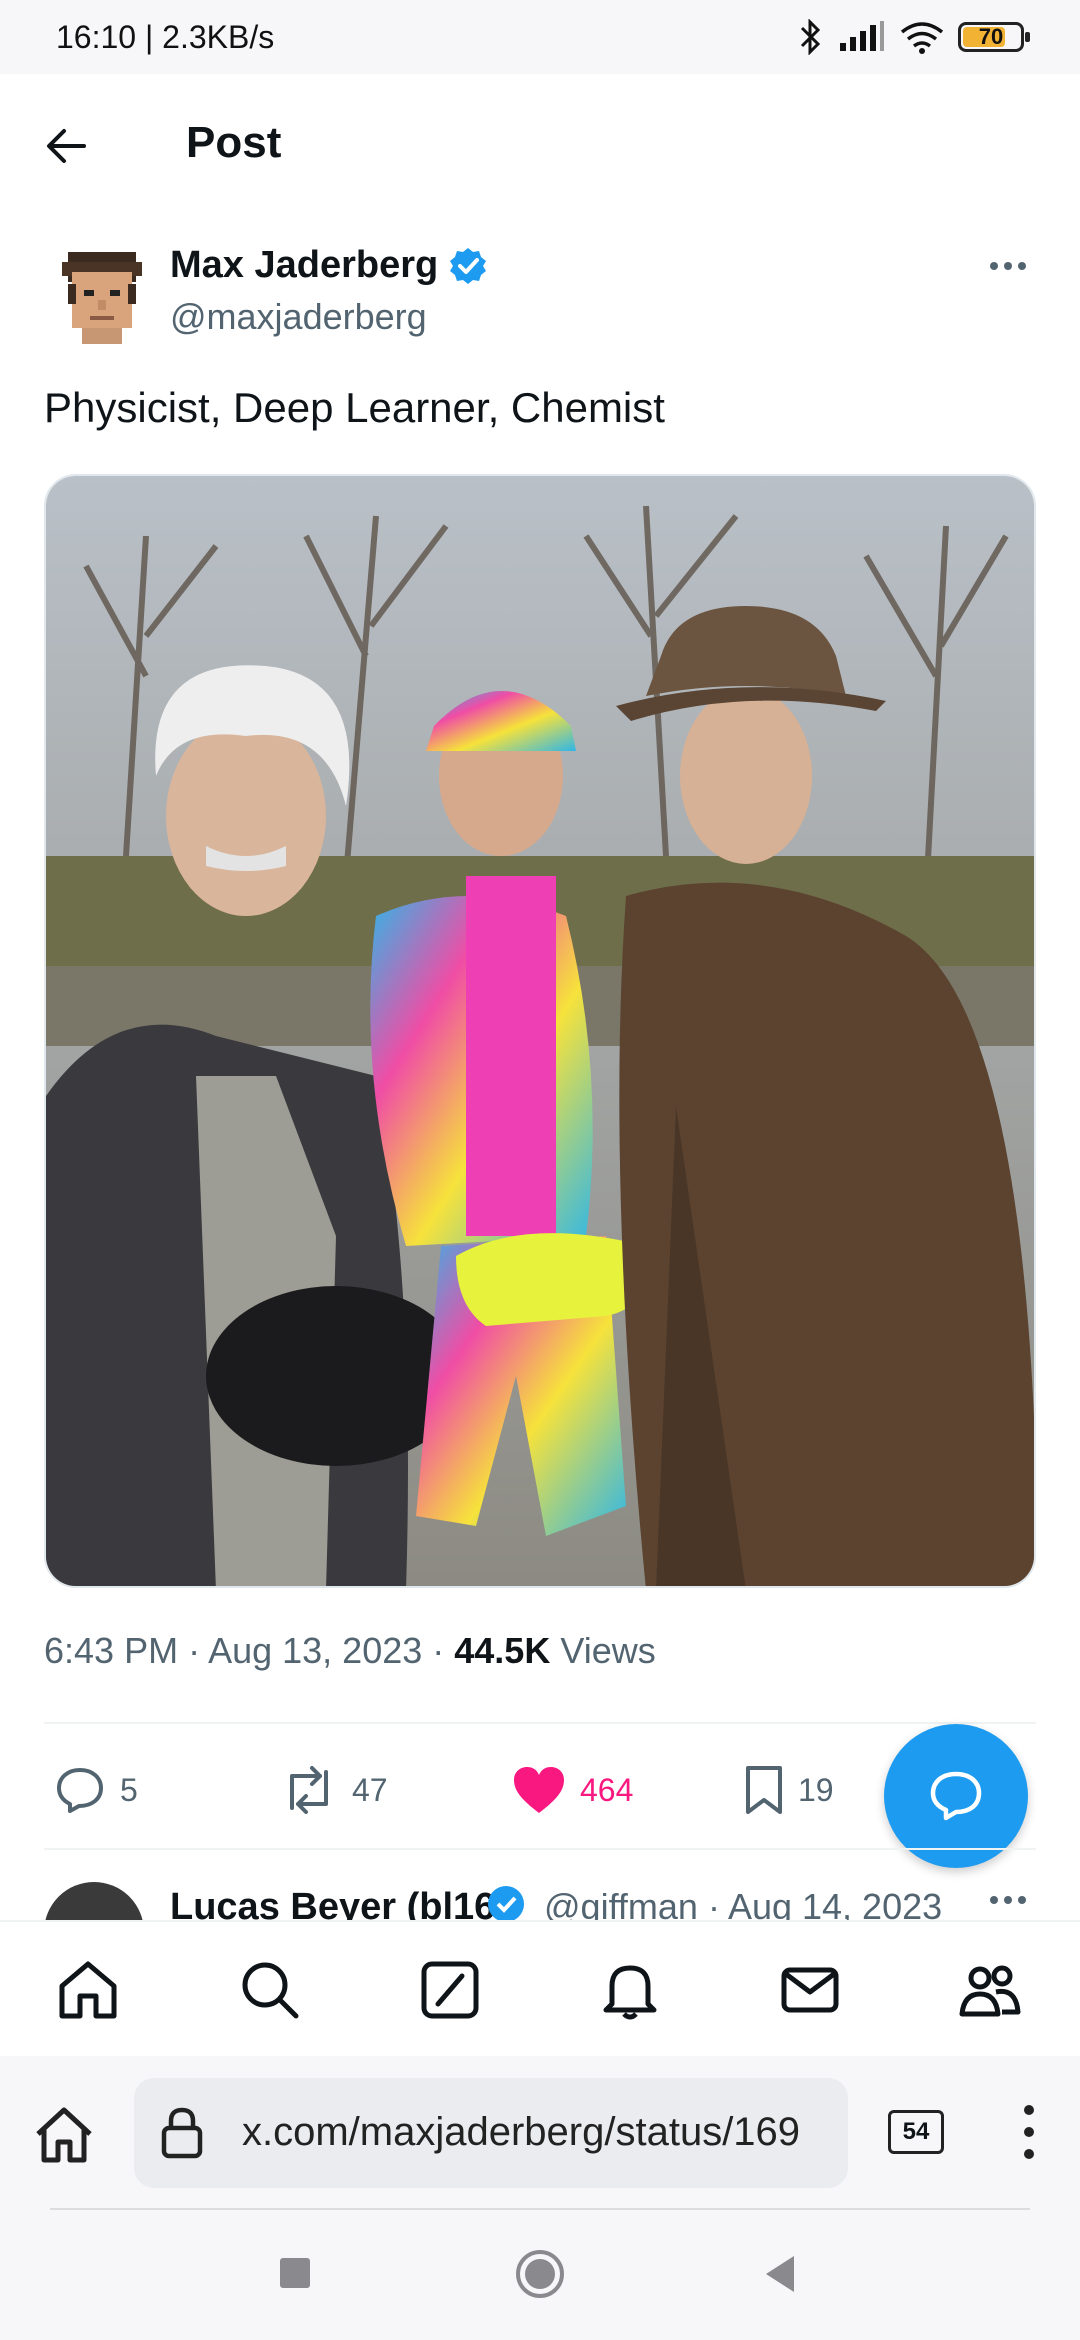  Describe the element at coordinates (990, 1990) in the screenshot. I see `communities-icon` at that location.